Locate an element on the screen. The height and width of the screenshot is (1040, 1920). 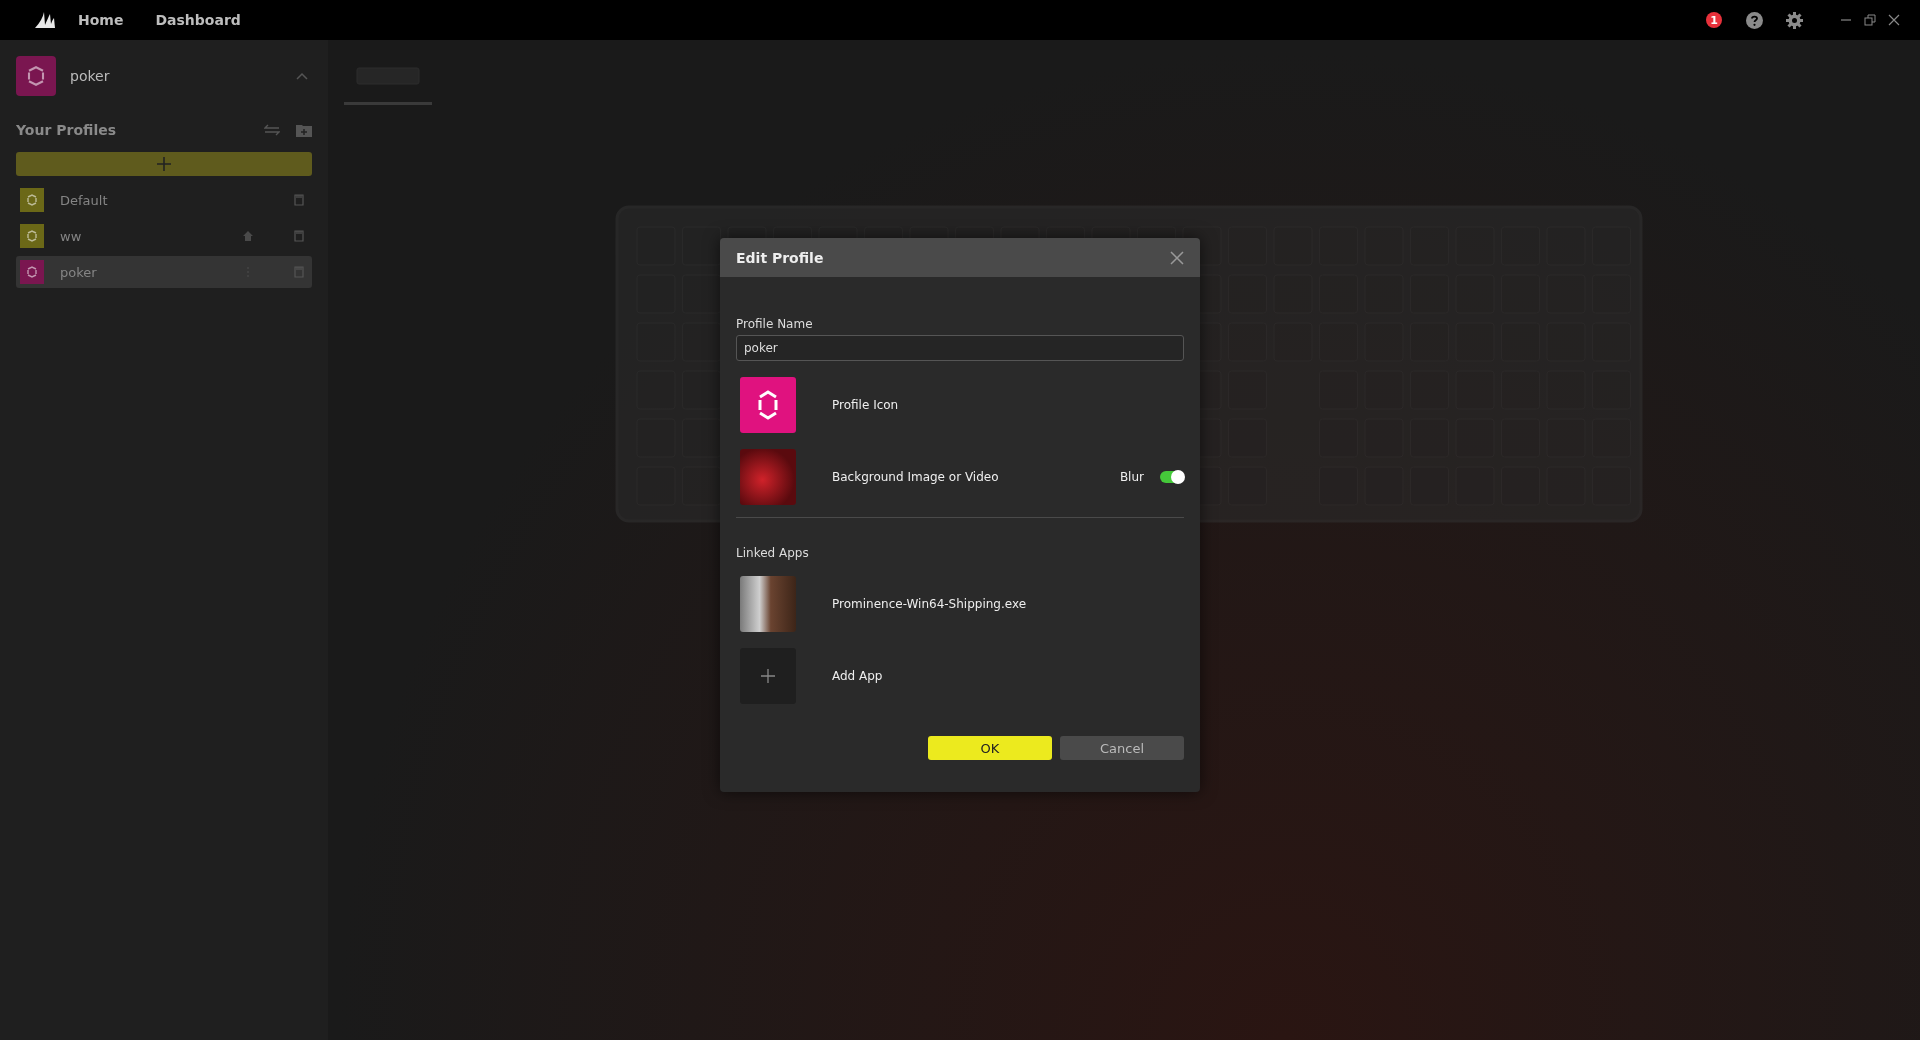
swap-arrows-icon is located at coordinates (272, 130).